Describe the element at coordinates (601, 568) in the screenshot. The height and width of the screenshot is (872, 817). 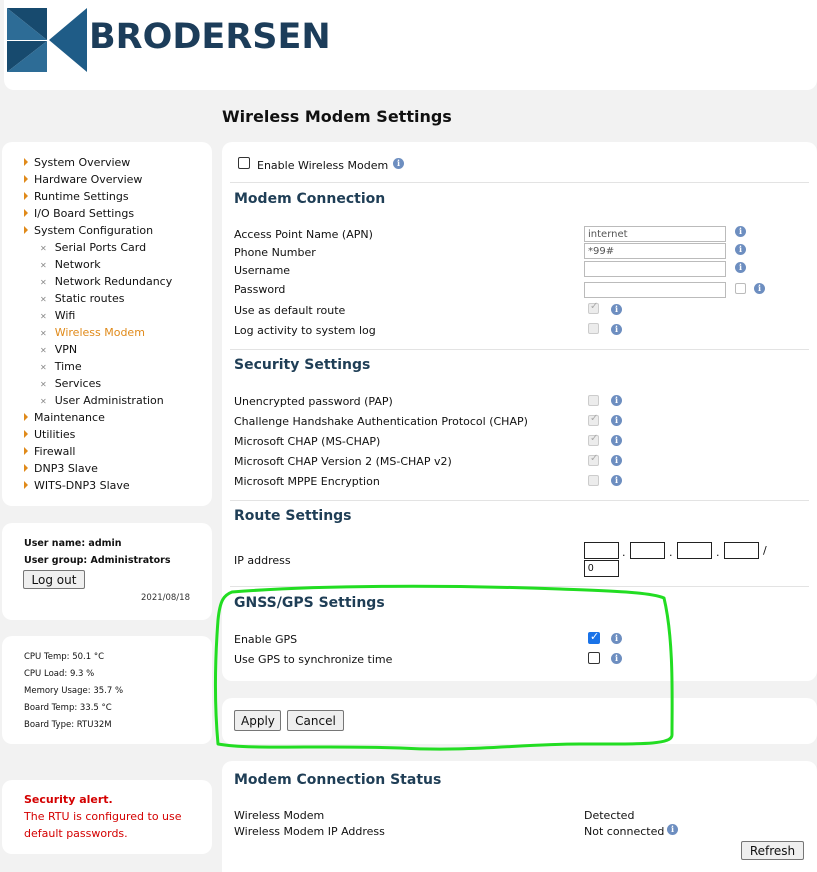
I see `ip-prefix-input` at that location.